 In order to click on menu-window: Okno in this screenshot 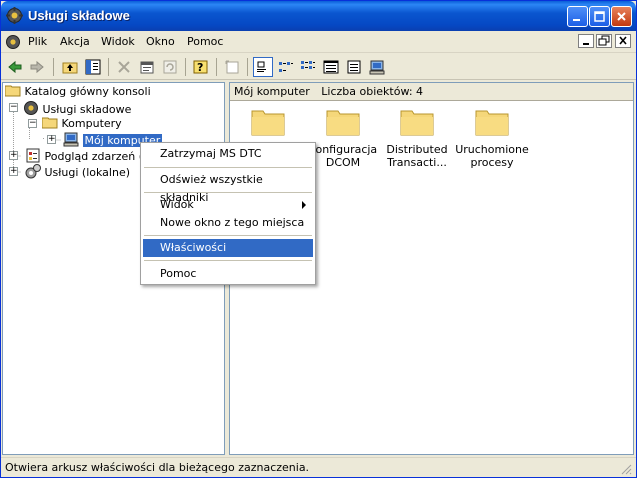, I will do `click(160, 42)`.